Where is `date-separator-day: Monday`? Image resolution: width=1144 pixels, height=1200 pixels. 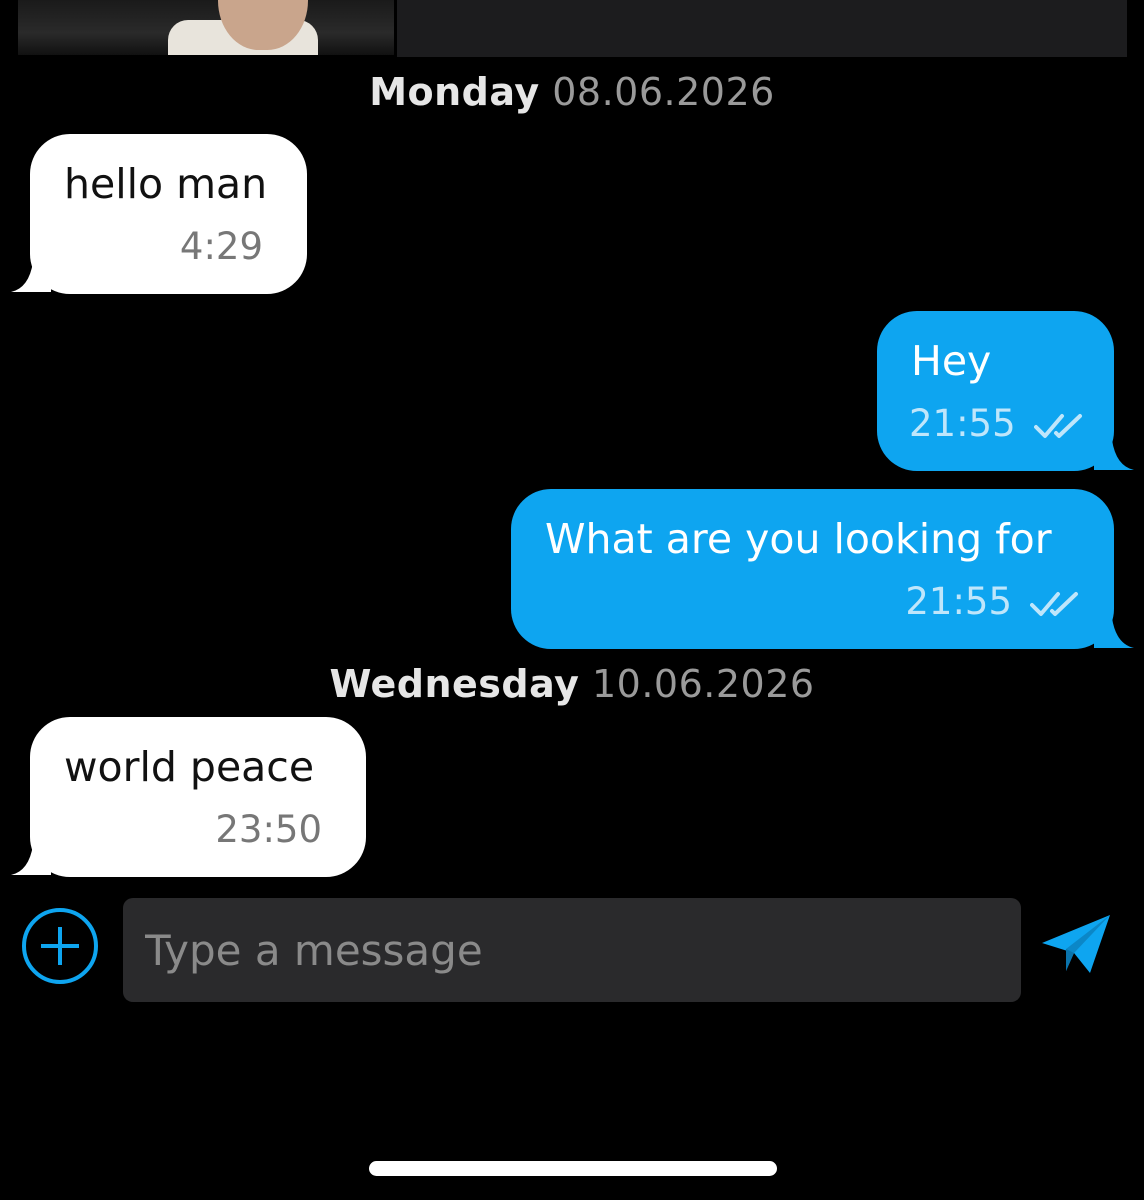 date-separator-day: Monday is located at coordinates (454, 92).